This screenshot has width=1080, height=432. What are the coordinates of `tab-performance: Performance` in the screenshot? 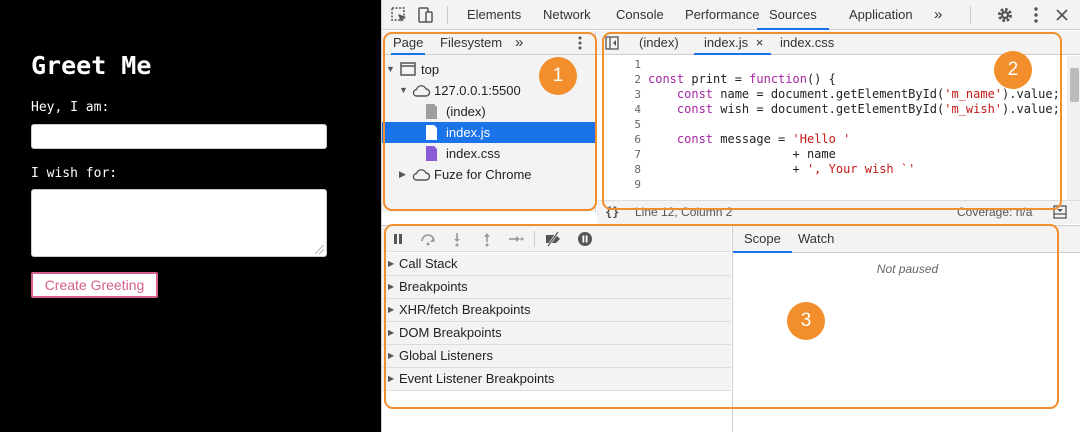 It's located at (722, 15).